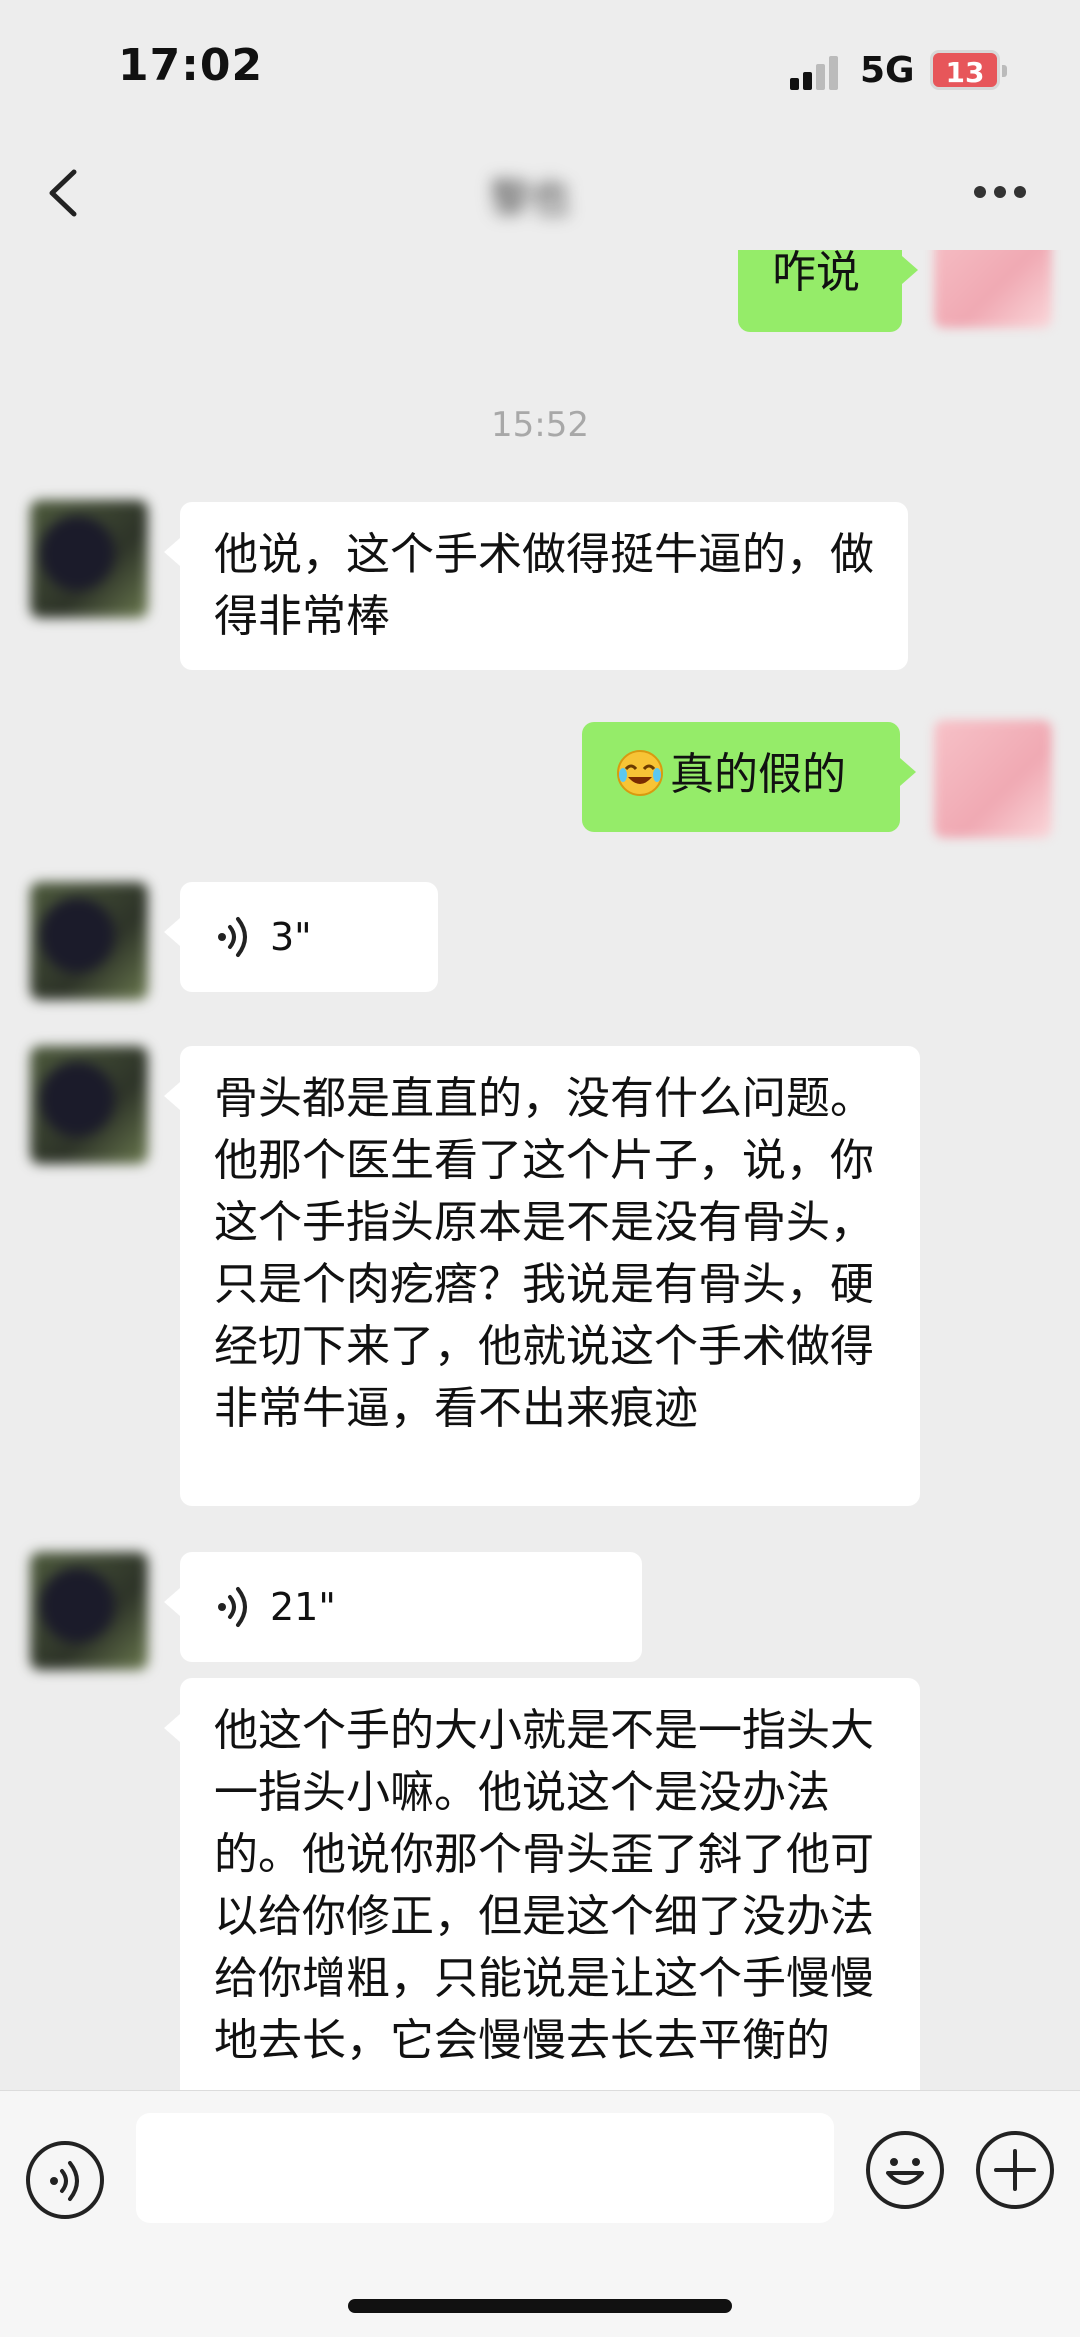  I want to click on voice-duration: 21", so click(303, 1607).